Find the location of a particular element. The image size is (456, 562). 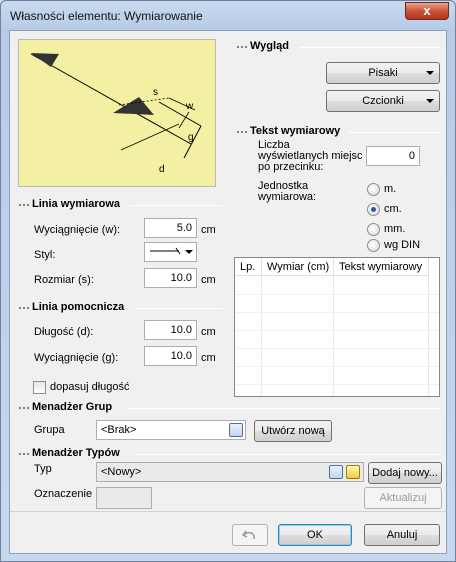

type-manager-heading: Menadżer Typów is located at coordinates (77, 453).